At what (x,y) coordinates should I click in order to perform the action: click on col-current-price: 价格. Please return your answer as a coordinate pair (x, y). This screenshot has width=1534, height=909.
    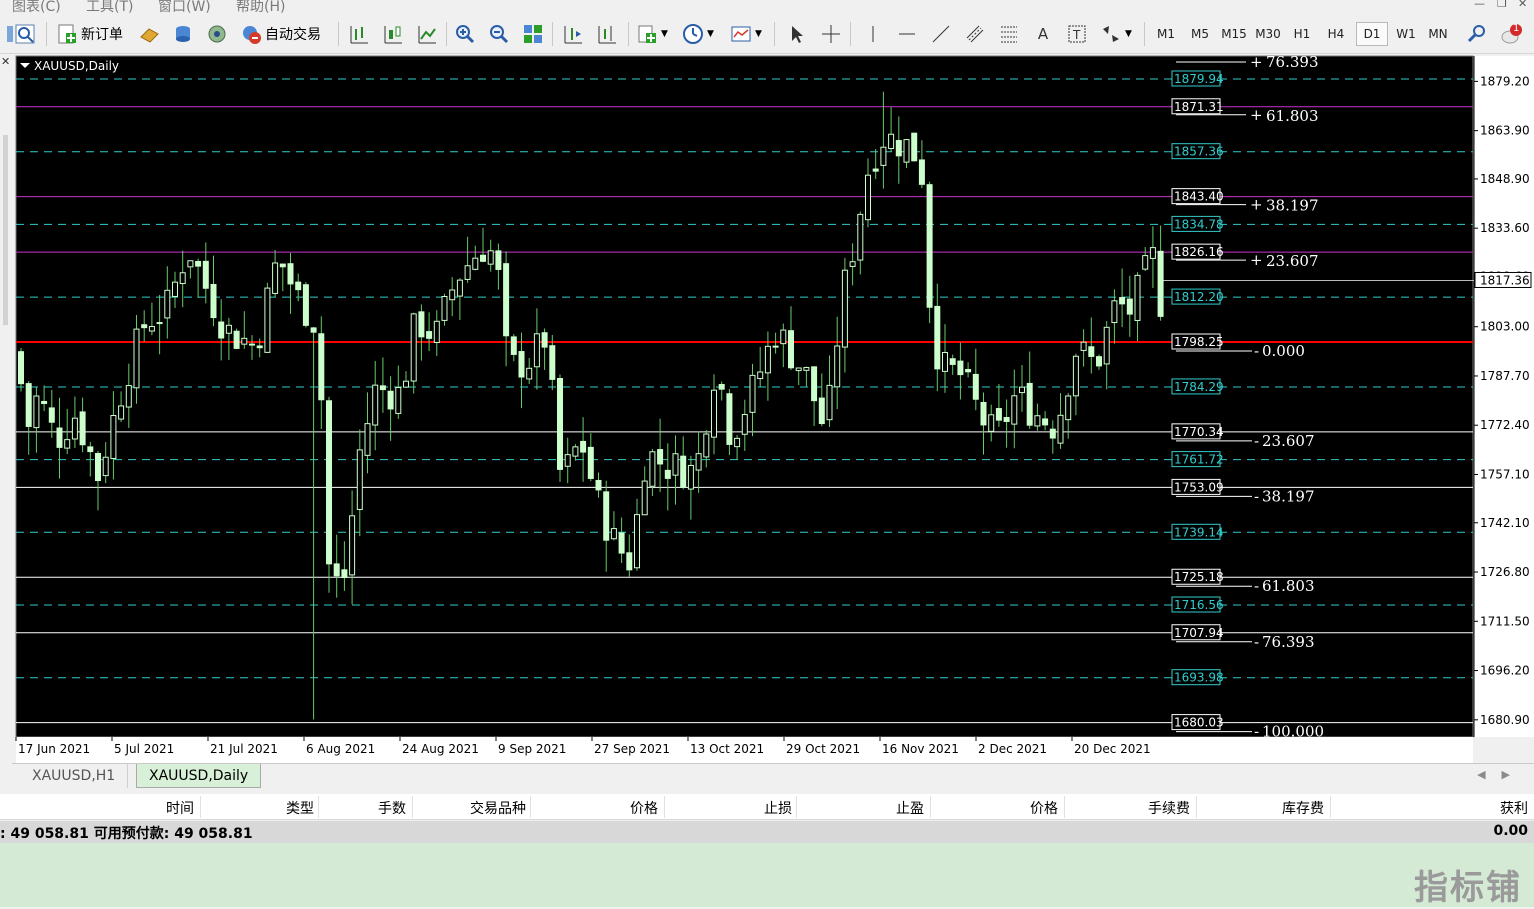
    Looking at the image, I should click on (1044, 808).